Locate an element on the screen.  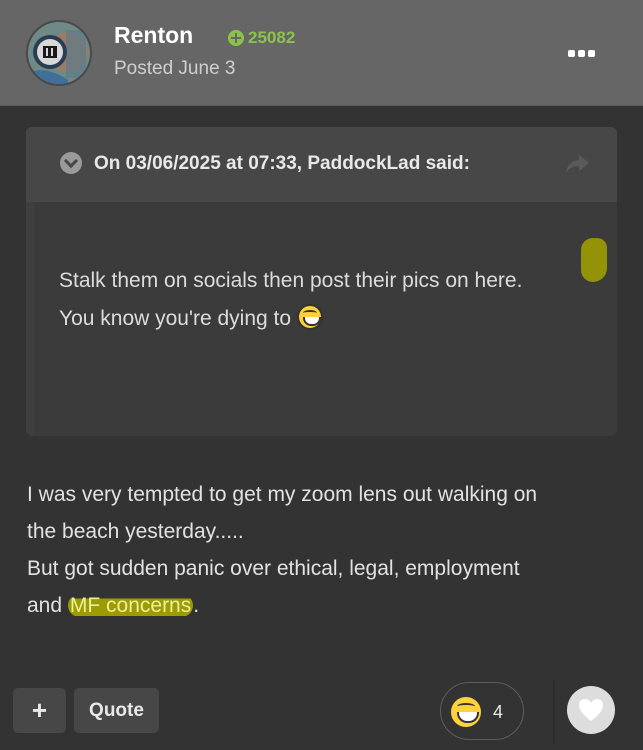
quote-header: On 03/06/2025 at 07:33, PaddockLad said: is located at coordinates (321, 164).